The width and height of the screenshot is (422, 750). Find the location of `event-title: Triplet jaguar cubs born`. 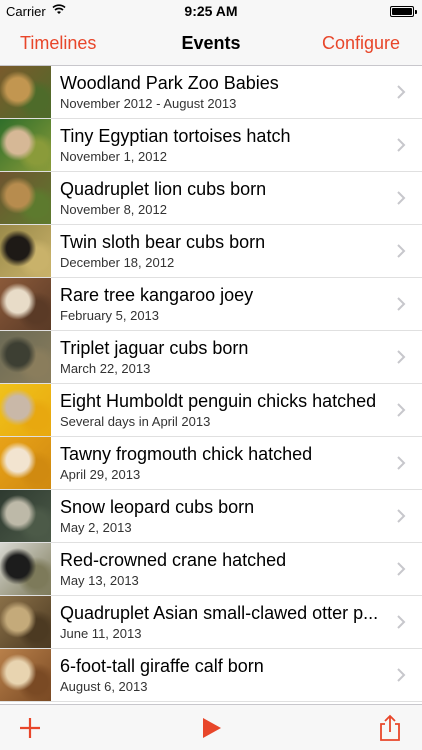

event-title: Triplet jaguar cubs born is located at coordinates (154, 348).